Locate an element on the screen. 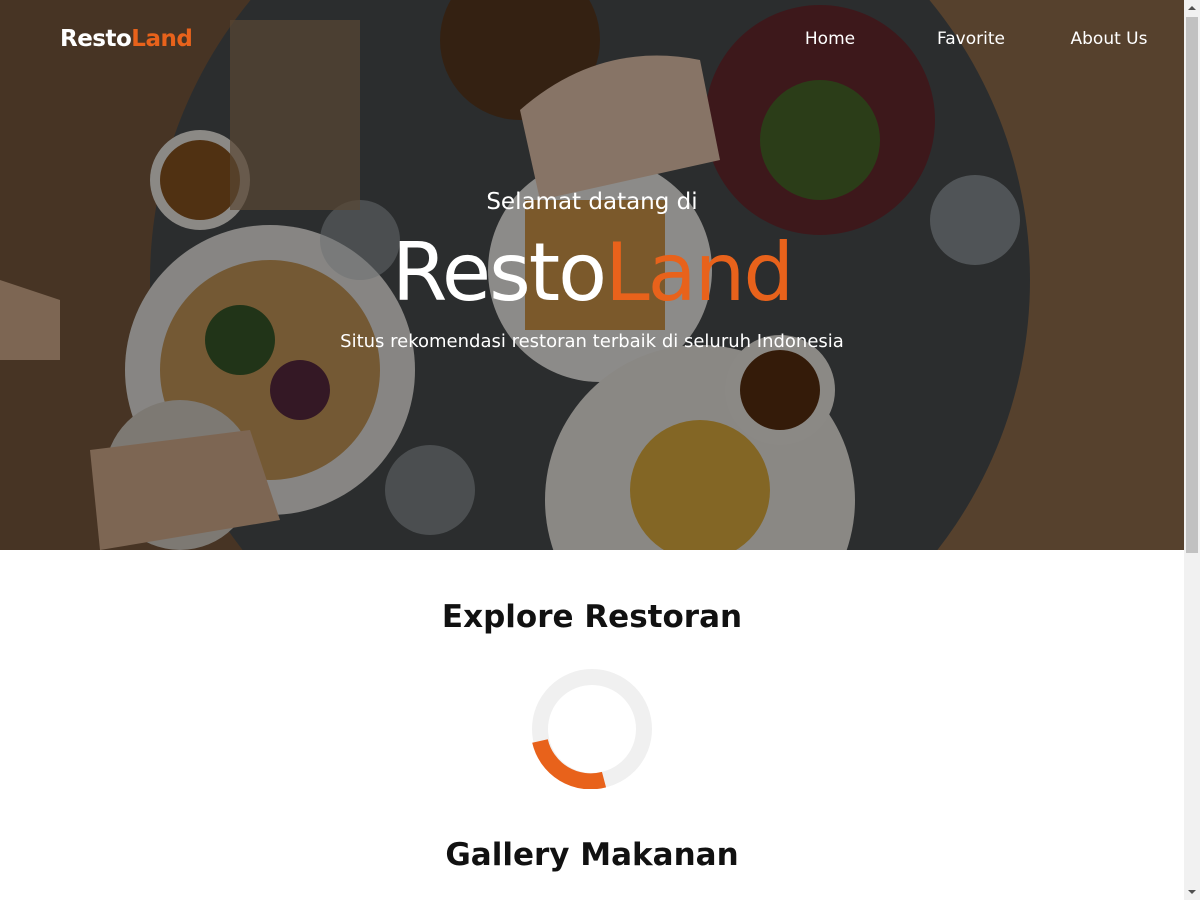  scroll-up-arrow-icon is located at coordinates (1192, 8).